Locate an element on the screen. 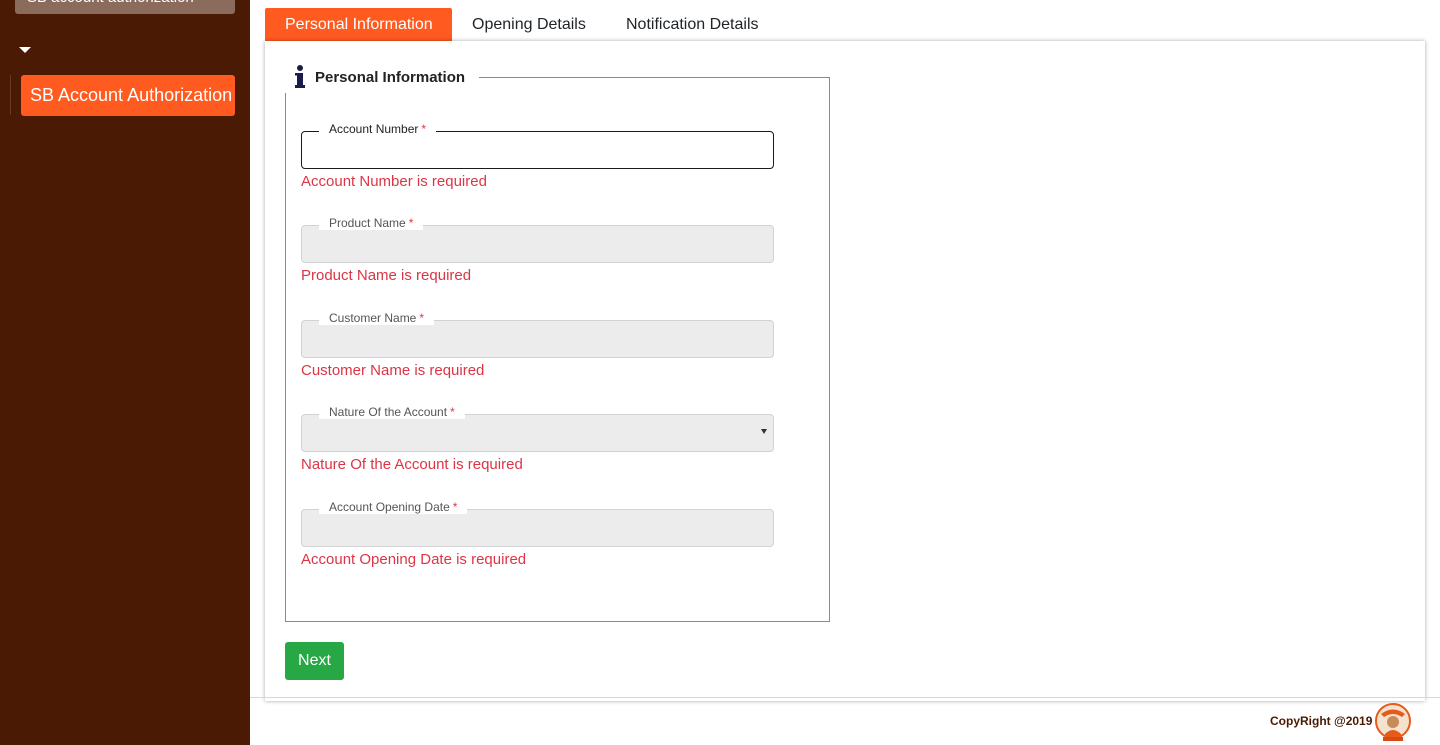  tab-opening-details: Opening Details is located at coordinates (529, 25).